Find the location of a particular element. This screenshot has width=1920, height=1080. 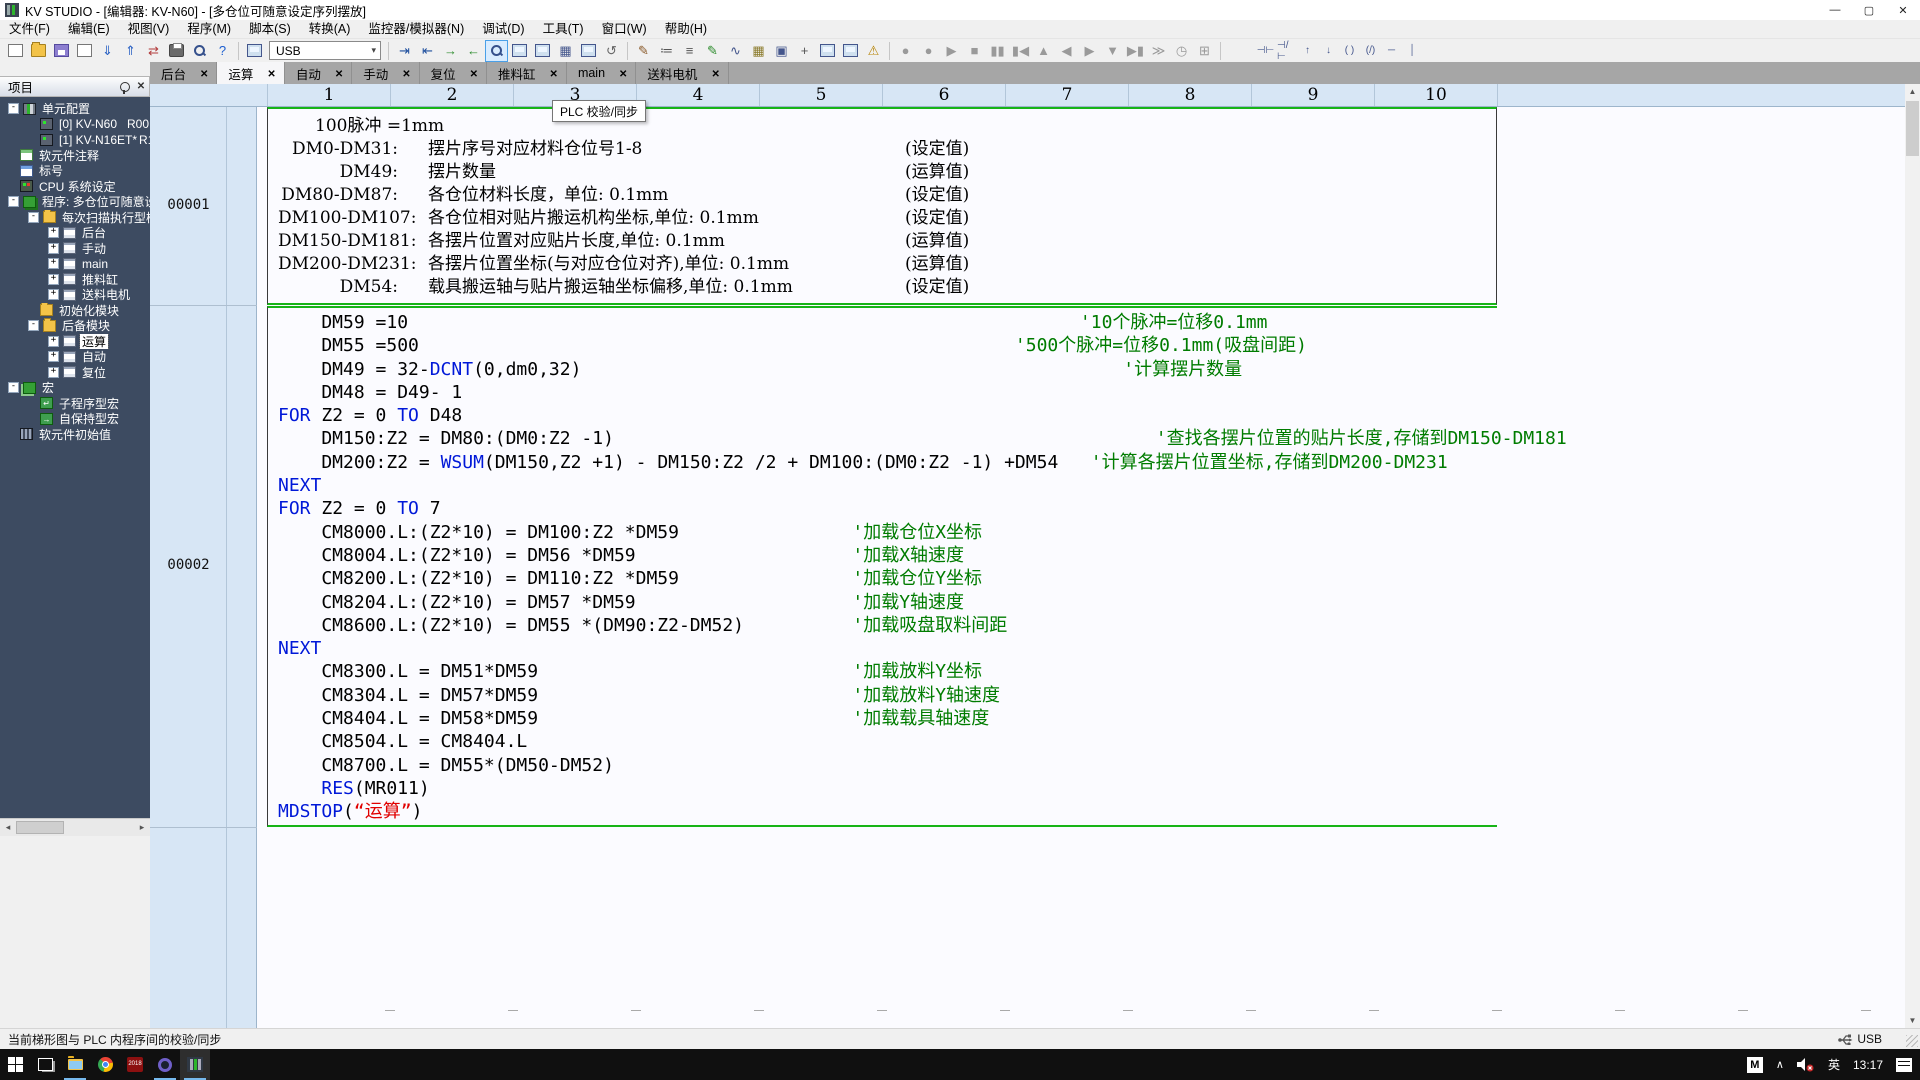

tree-item-软元件注释: 软元件注释 is located at coordinates (75, 156).